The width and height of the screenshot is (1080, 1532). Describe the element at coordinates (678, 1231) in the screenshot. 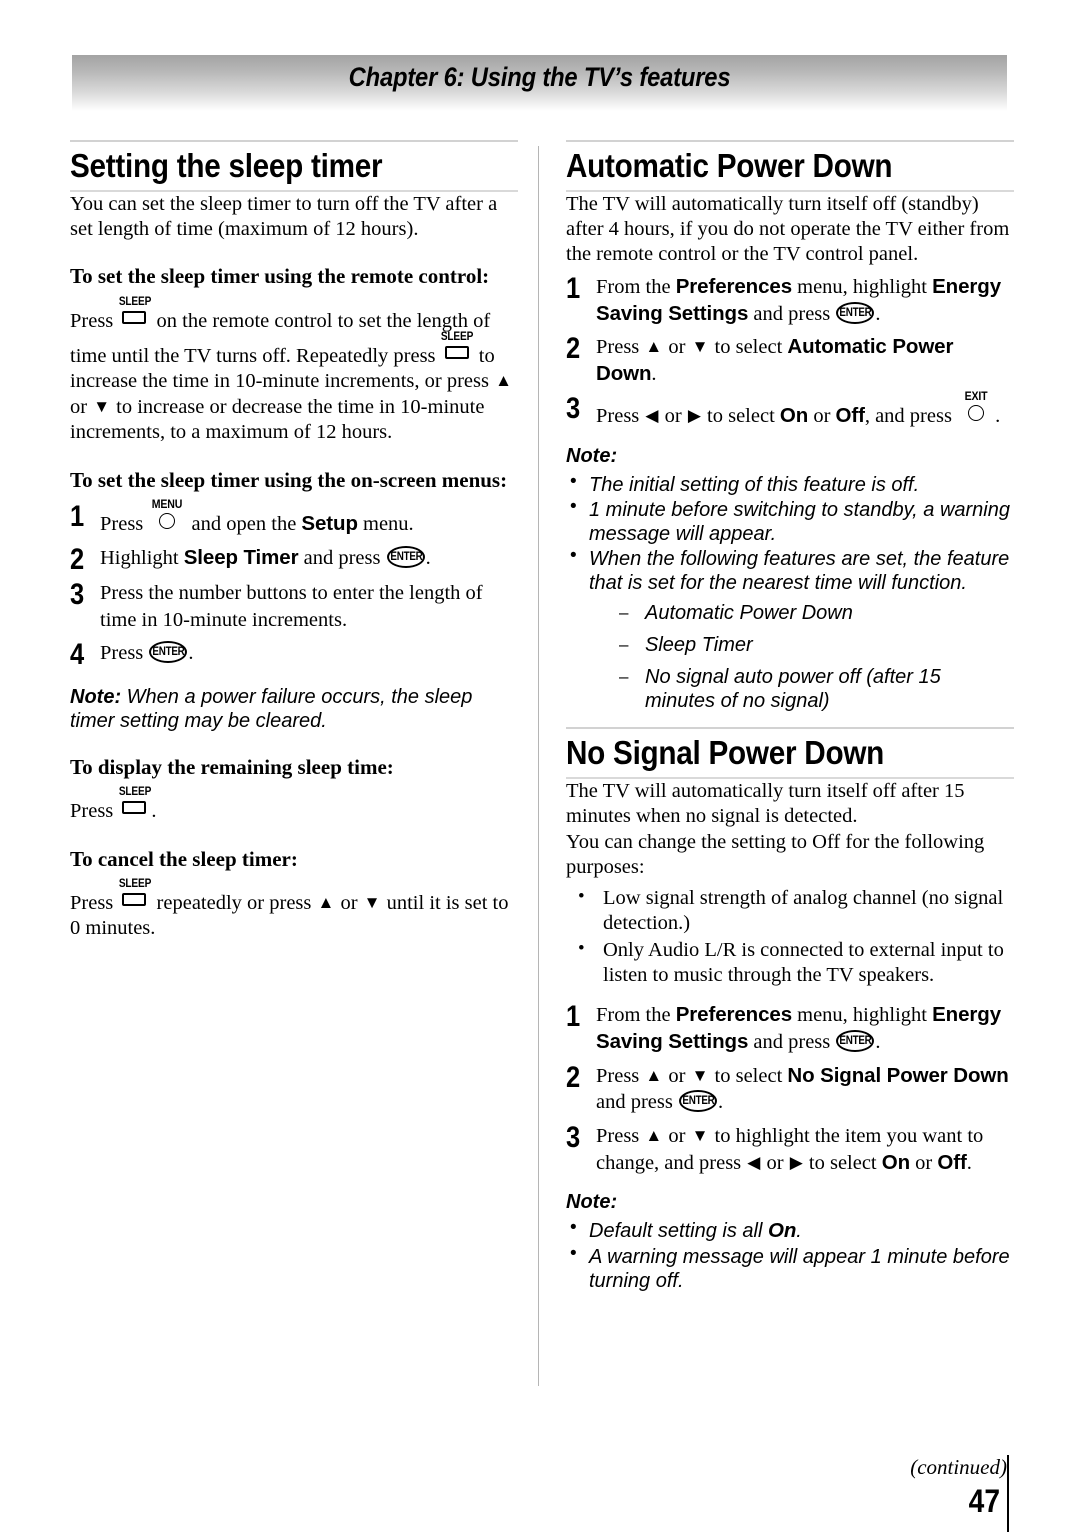

I see `note-list-item-text: Default setting is all` at that location.